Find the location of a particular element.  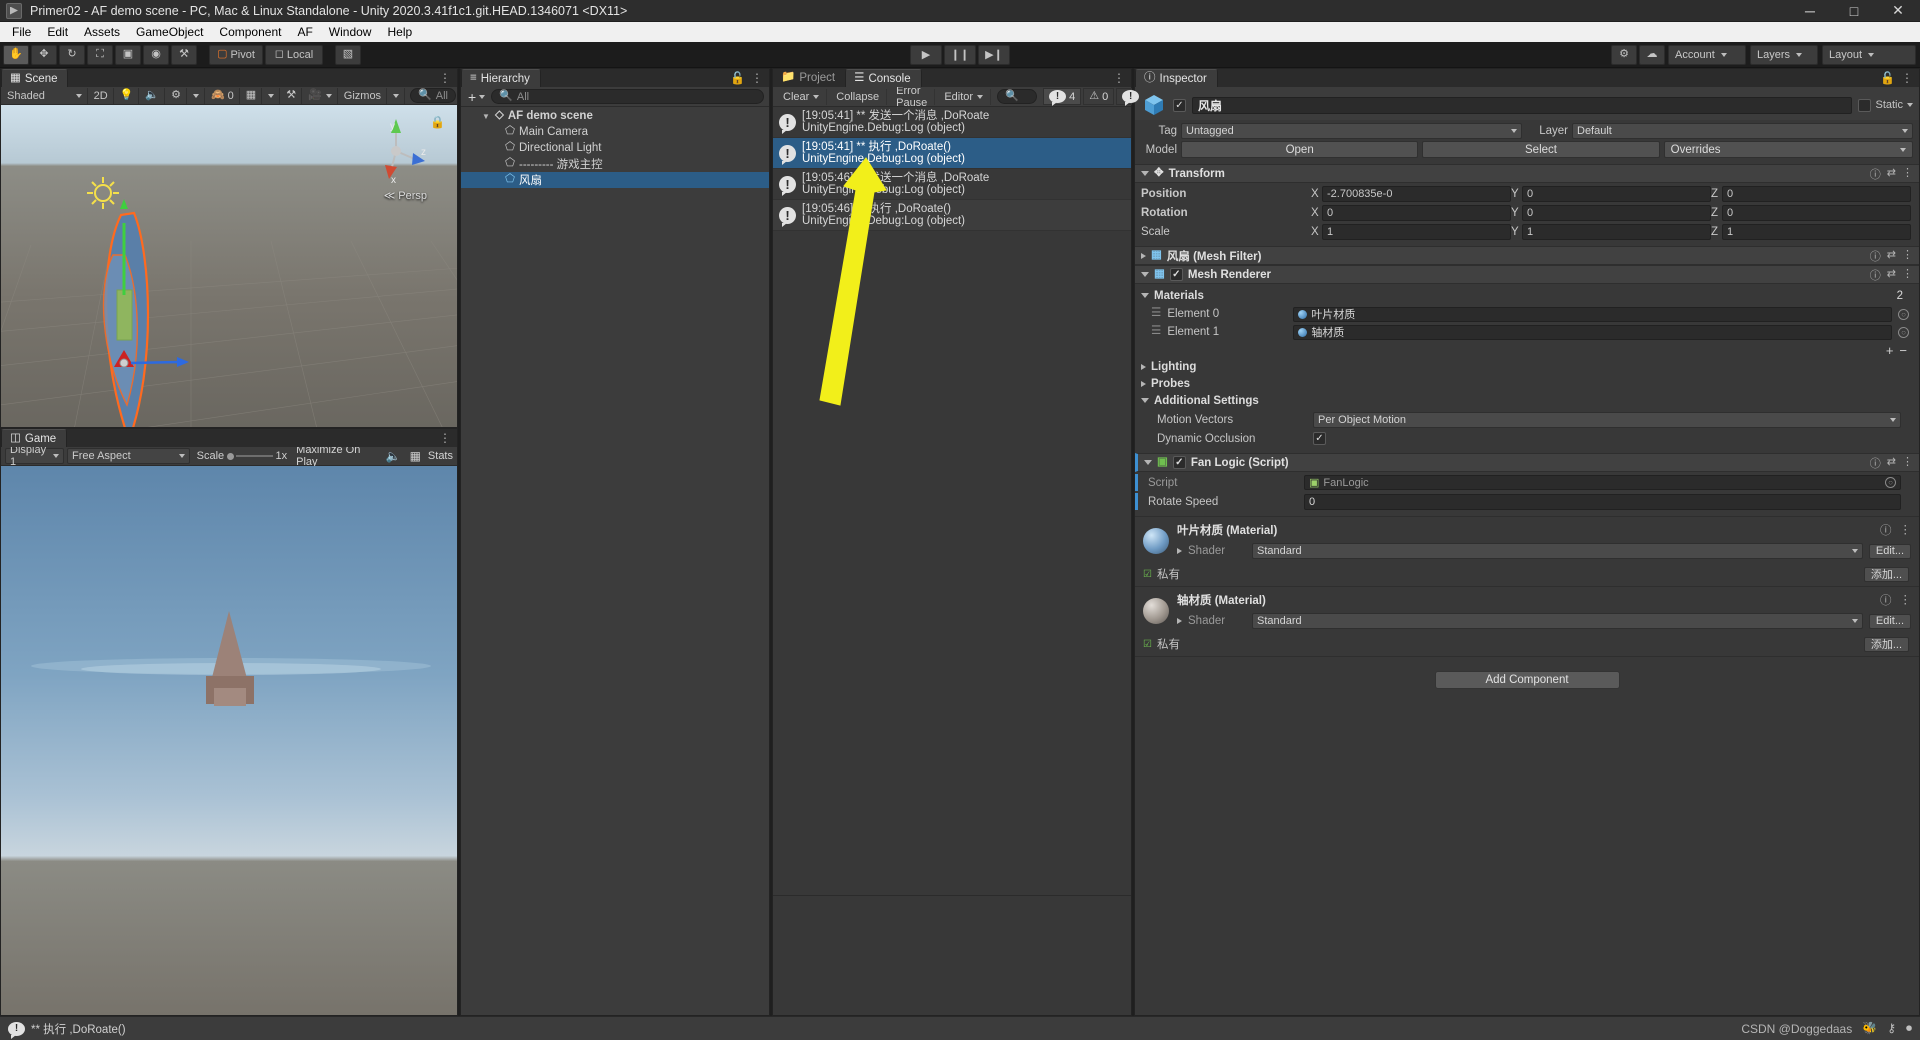

grid-snap-button: ▧ is located at coordinates (348, 54).